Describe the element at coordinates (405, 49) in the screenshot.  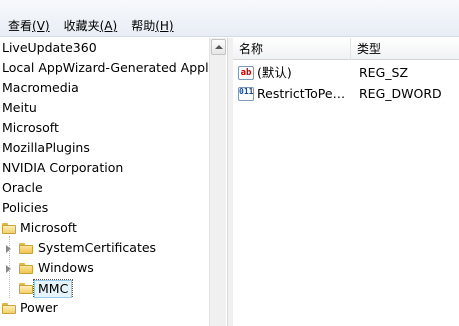
I see `column-header-type: 类型` at that location.